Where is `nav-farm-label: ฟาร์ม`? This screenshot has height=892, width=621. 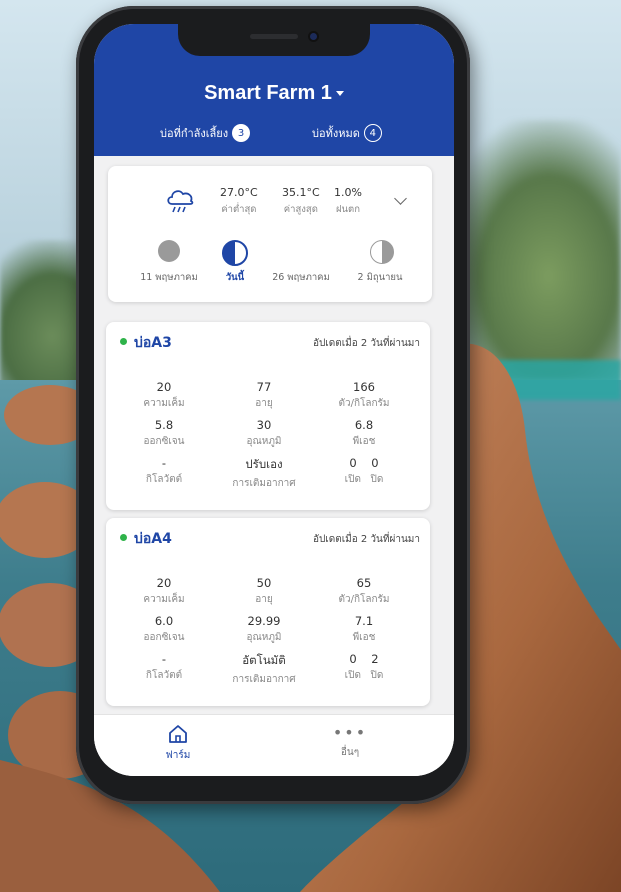
nav-farm-label: ฟาร์ม is located at coordinates (178, 755).